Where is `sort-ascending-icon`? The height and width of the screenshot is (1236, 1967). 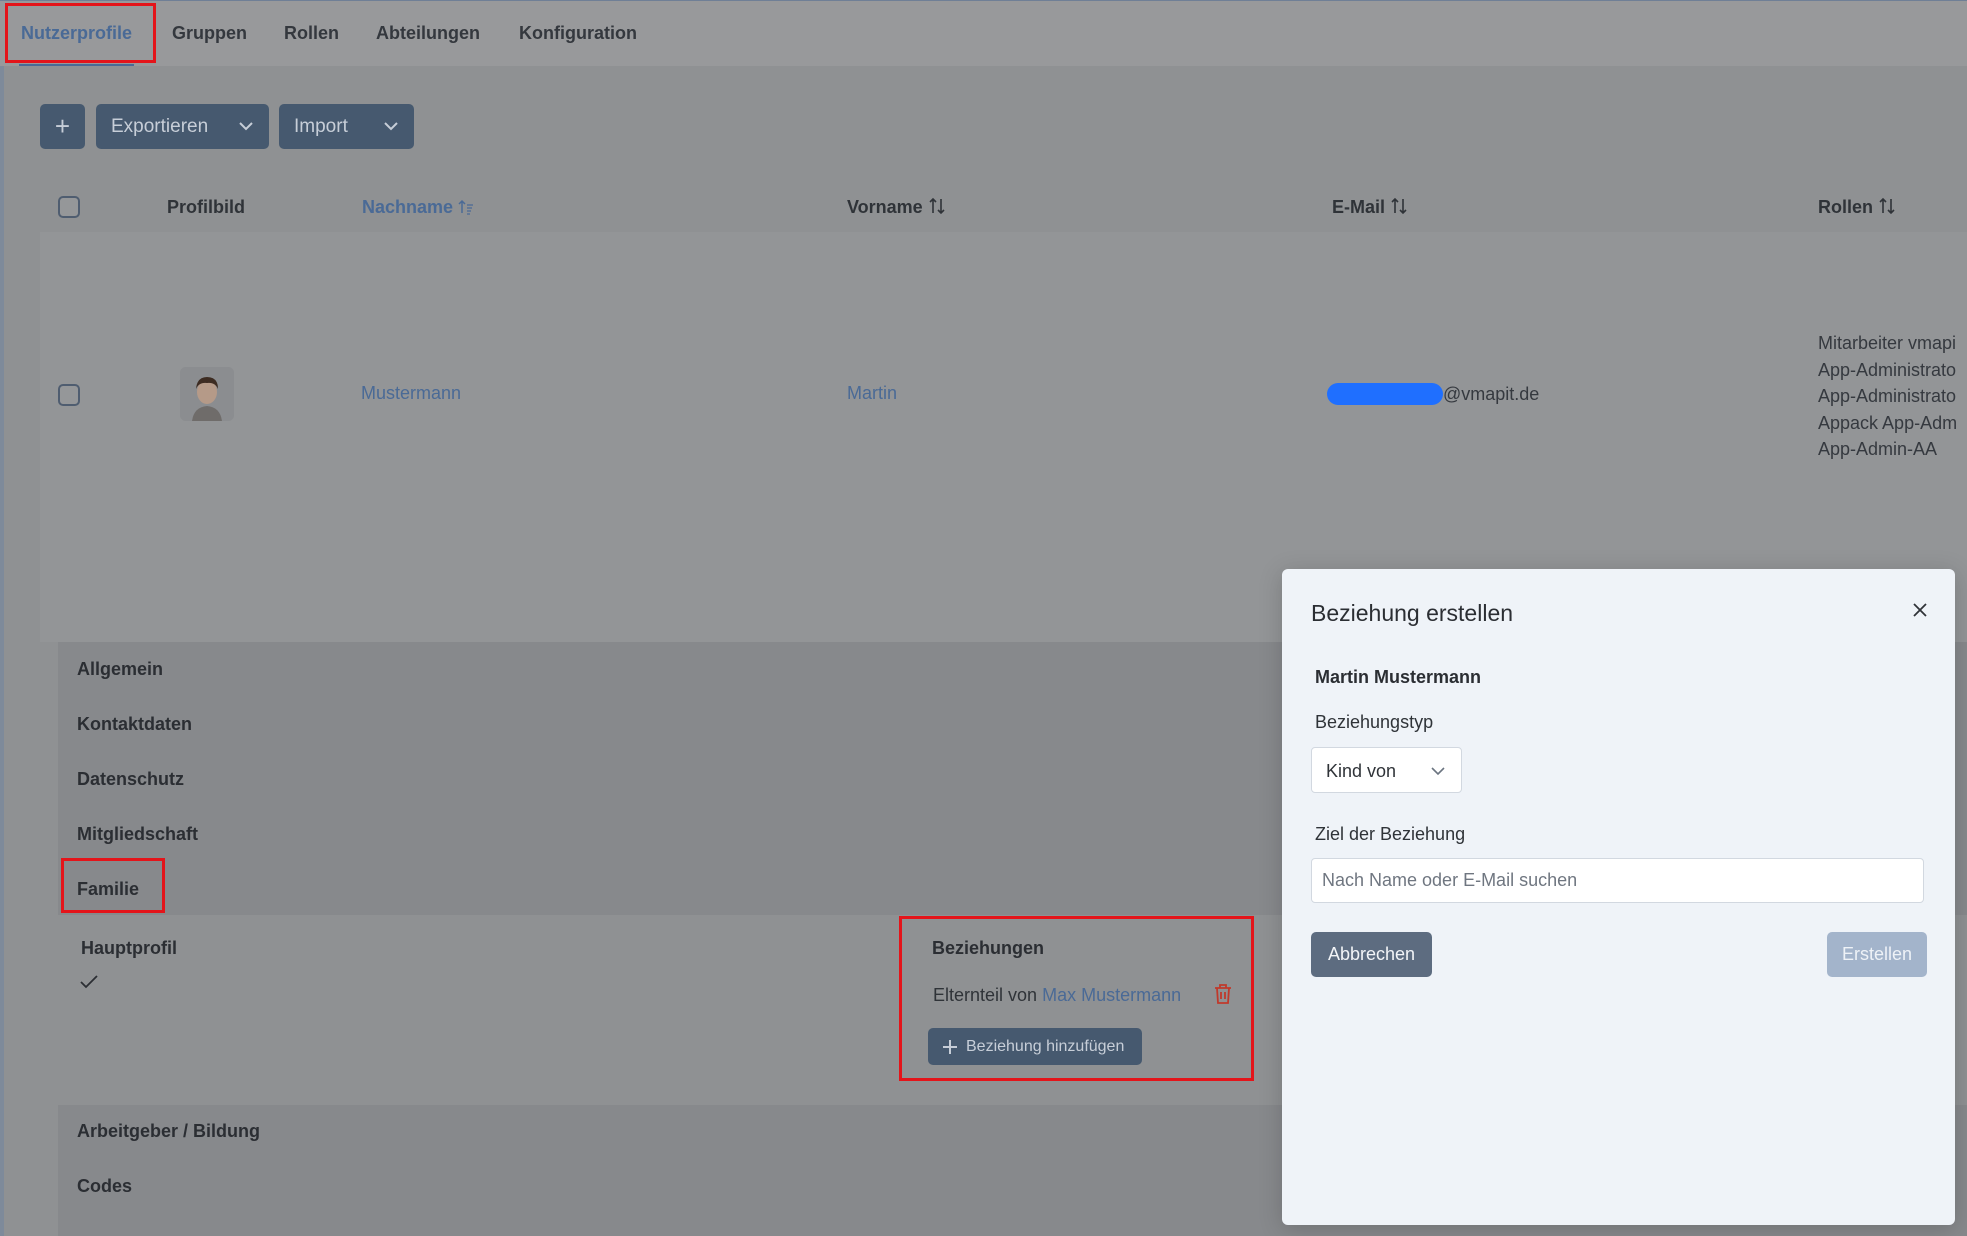
sort-ascending-icon is located at coordinates (466, 207).